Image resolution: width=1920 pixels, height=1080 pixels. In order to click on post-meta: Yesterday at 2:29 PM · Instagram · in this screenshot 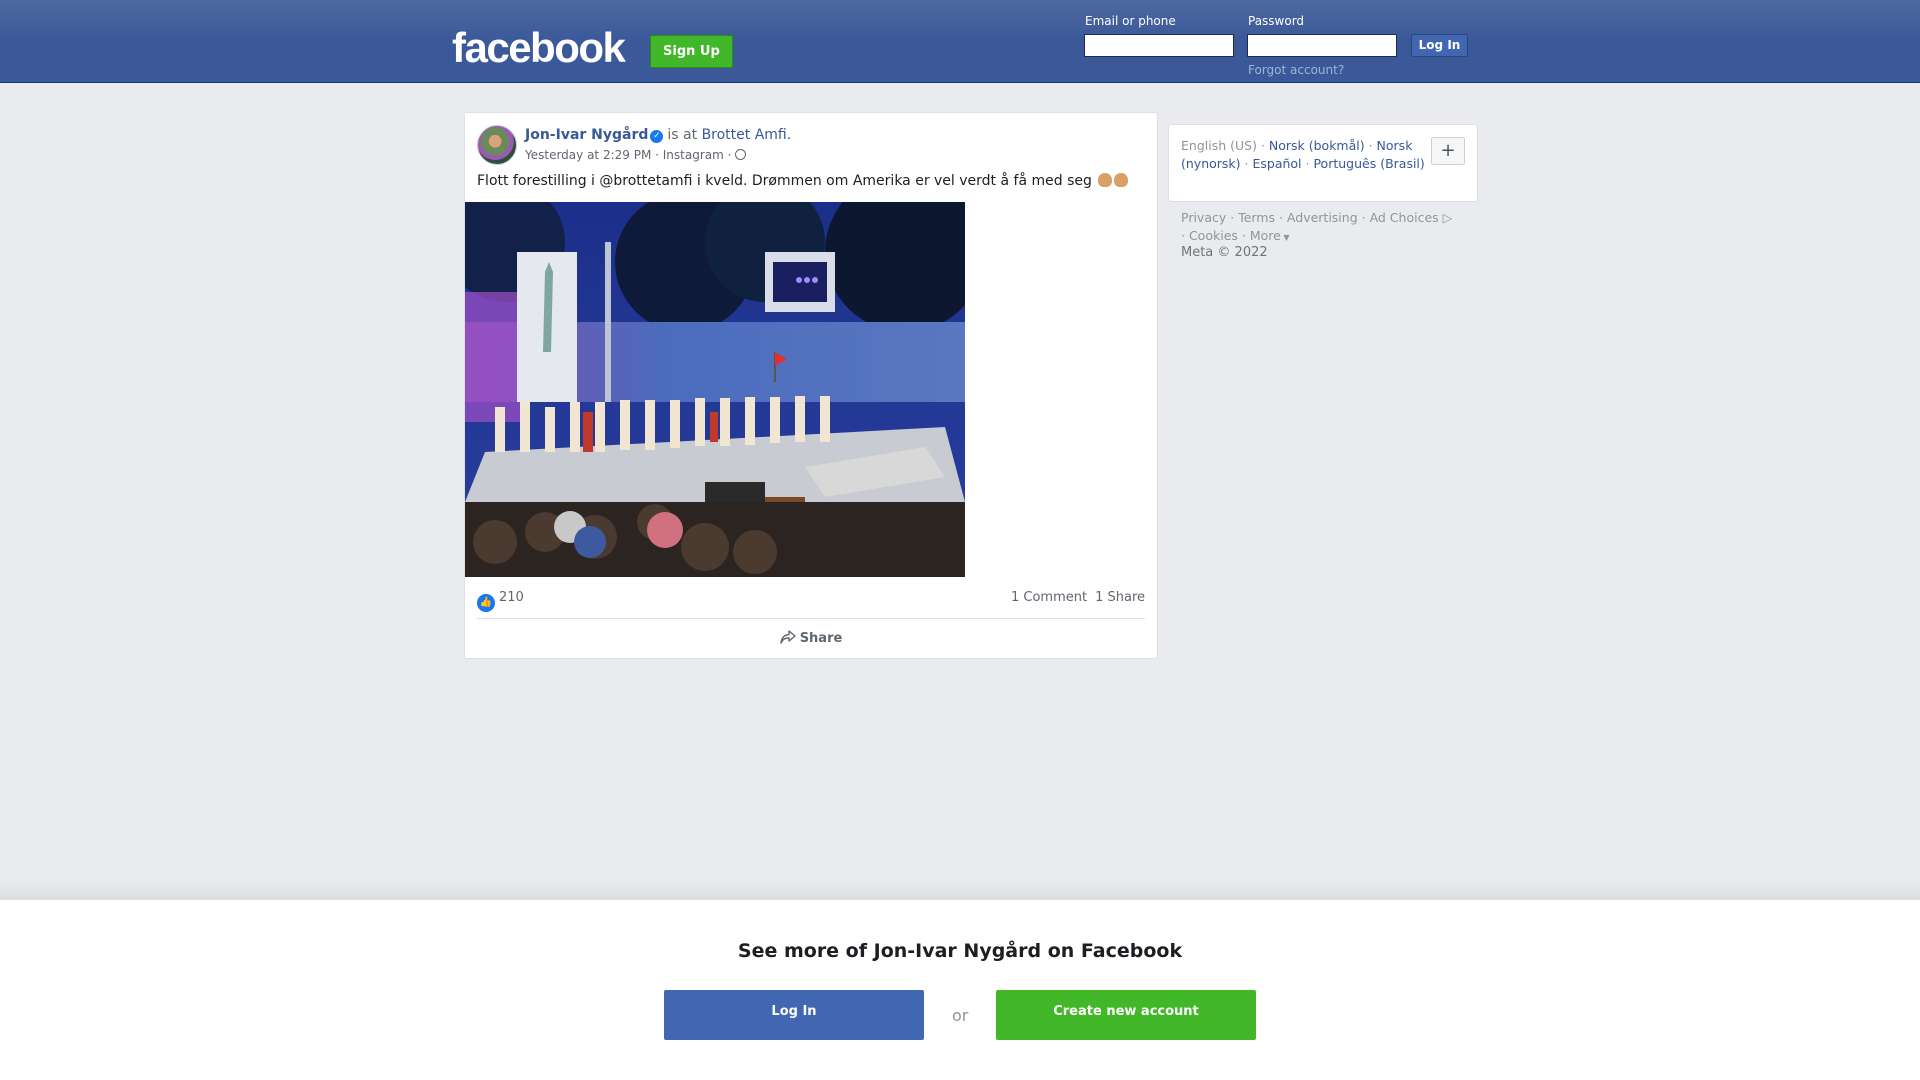, I will do `click(636, 155)`.